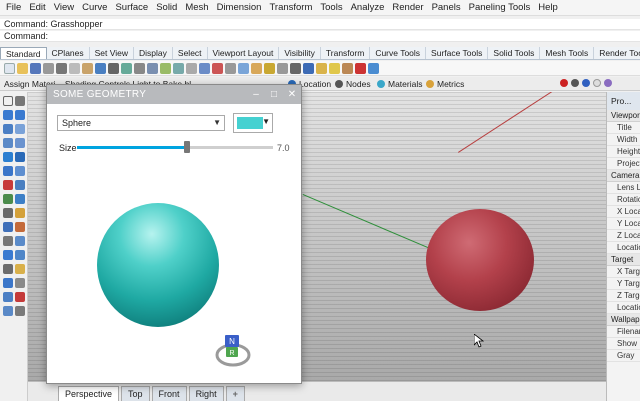 Image resolution: width=640 pixels, height=401 pixels. I want to click on ellipse-icon, so click(20, 143).